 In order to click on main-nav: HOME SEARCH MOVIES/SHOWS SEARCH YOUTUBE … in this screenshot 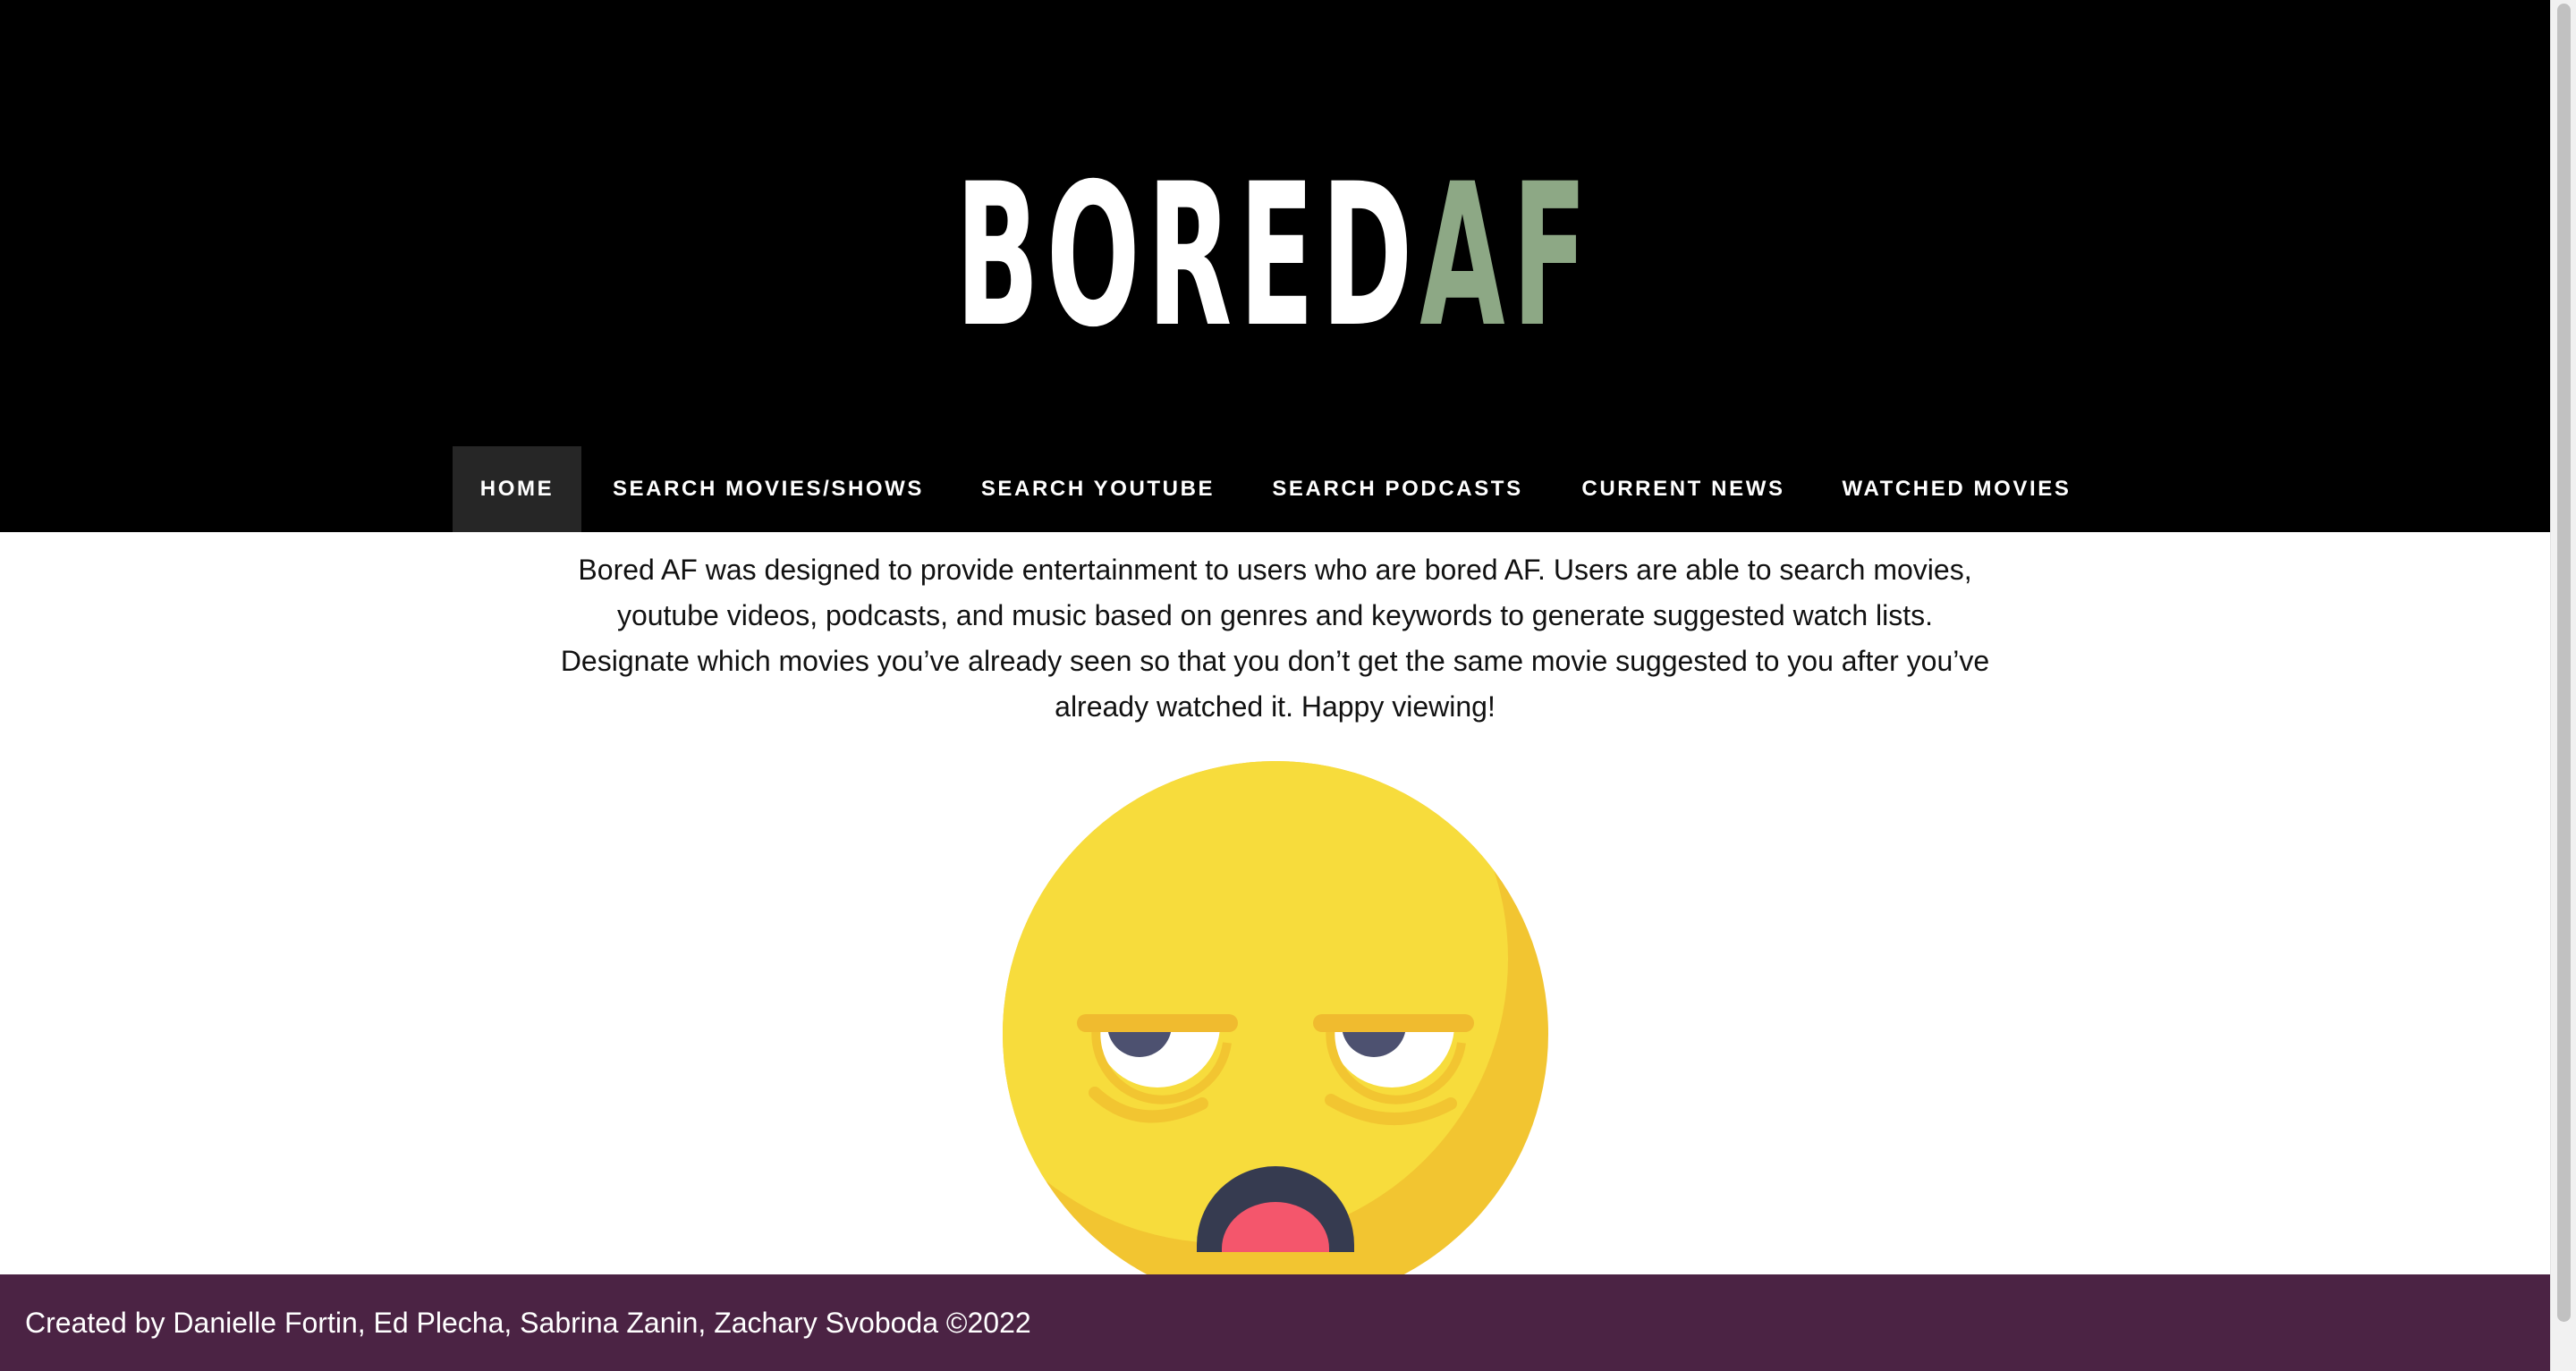, I will do `click(1275, 489)`.